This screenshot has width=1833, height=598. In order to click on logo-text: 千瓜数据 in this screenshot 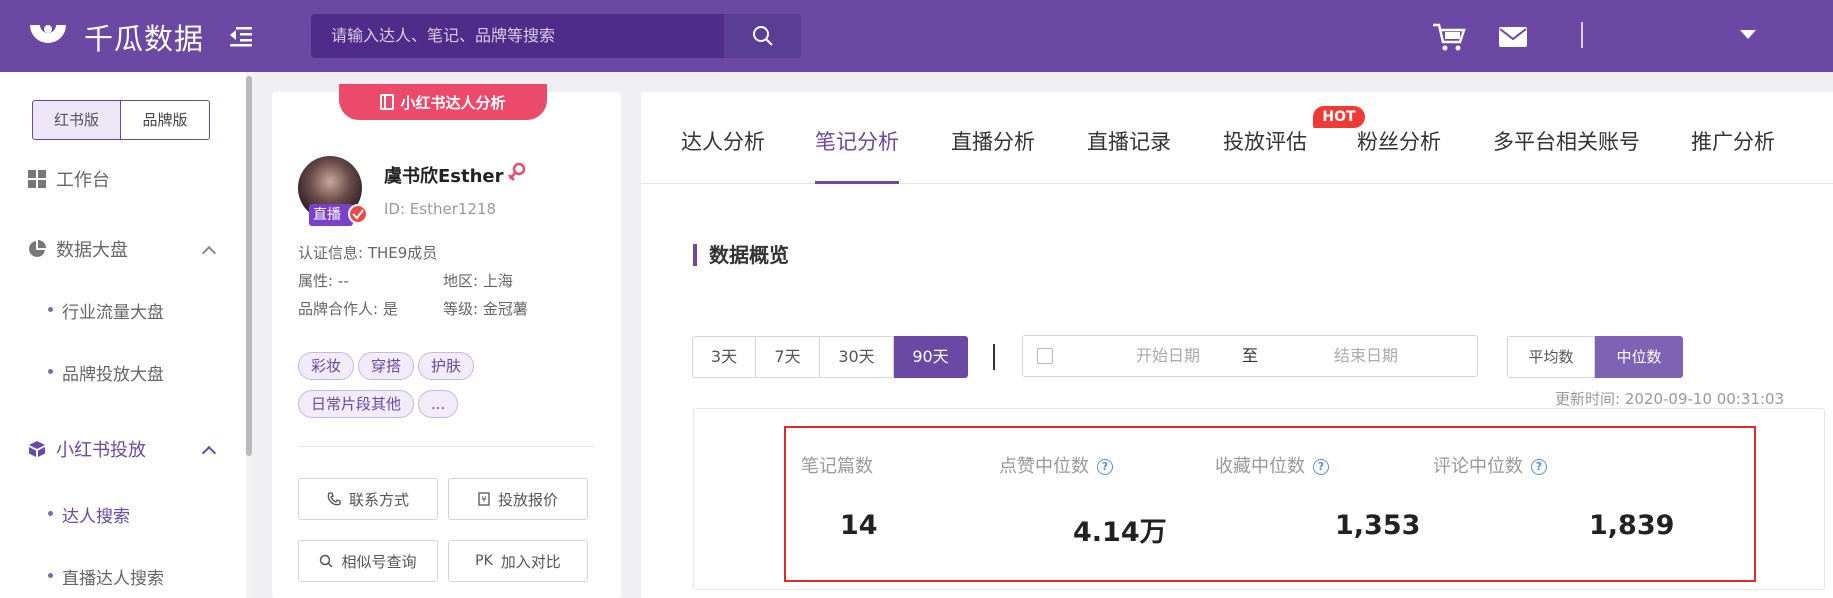, I will do `click(144, 39)`.